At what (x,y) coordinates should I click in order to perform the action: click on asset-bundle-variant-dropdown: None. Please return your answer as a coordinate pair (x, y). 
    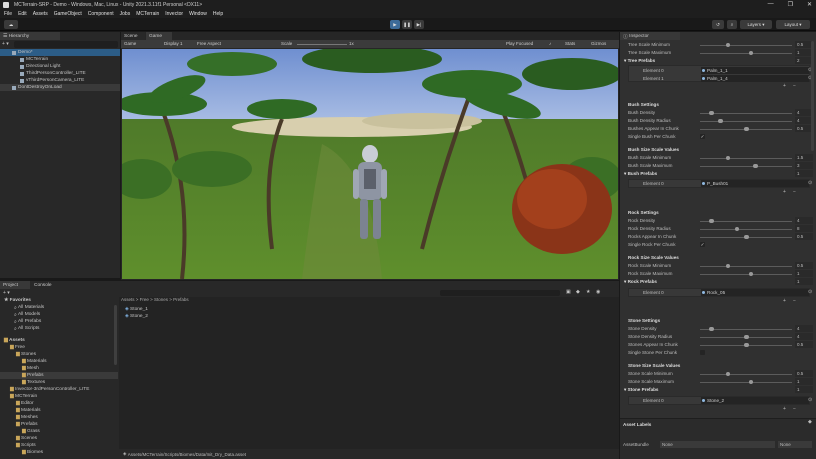
    Looking at the image, I should click on (795, 444).